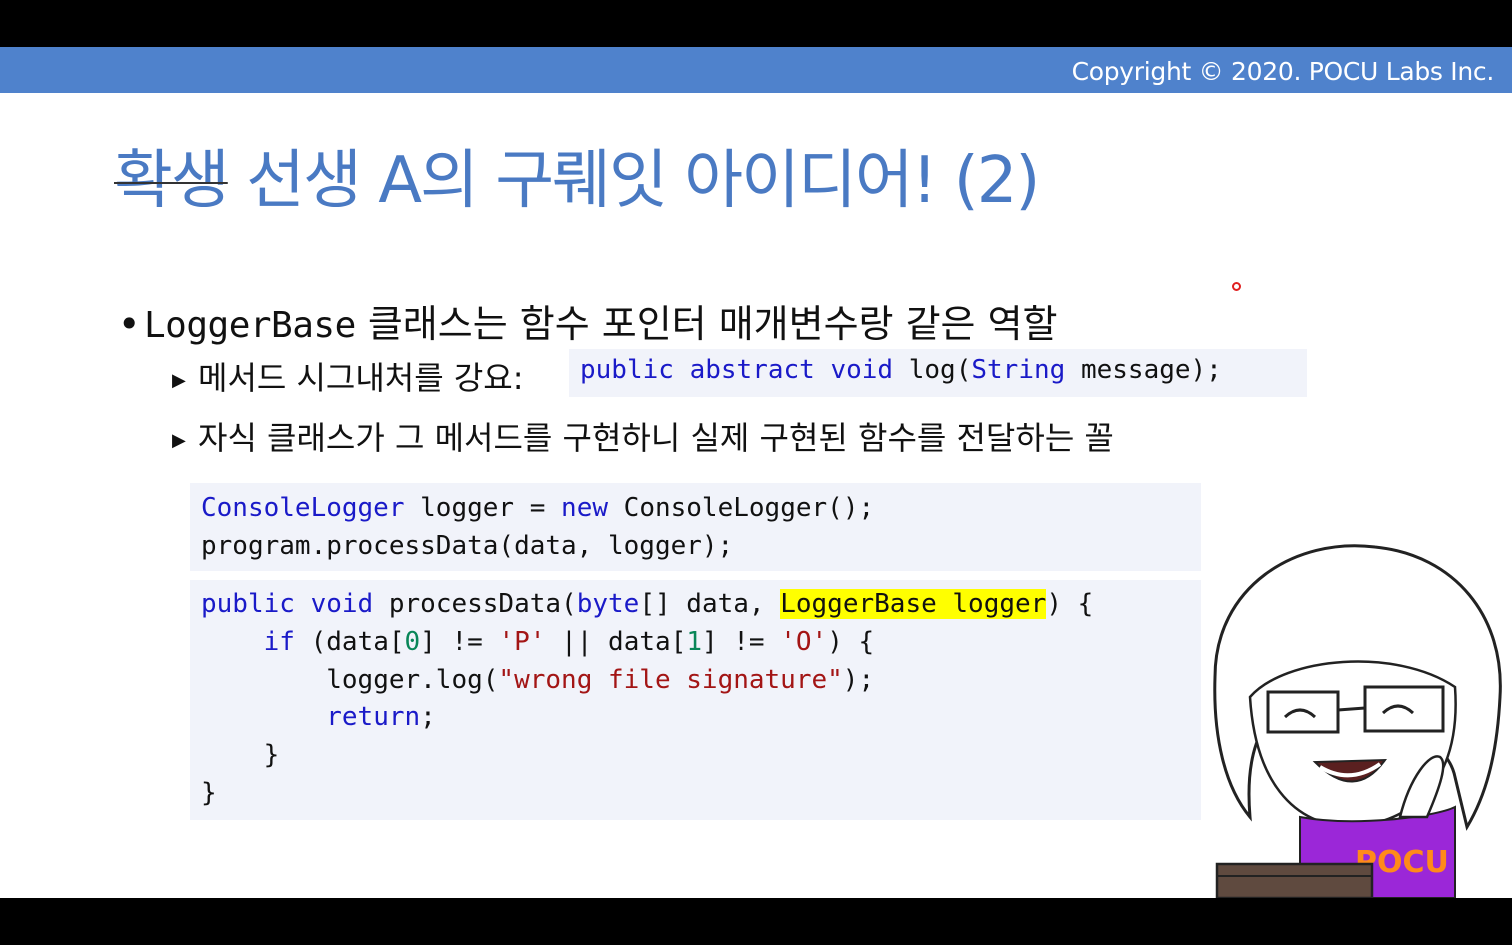  Describe the element at coordinates (706, 324) in the screenshot. I see `bullet-main-text: 클래스는 함수 포인터 매개변수랑 같은 역할` at that location.